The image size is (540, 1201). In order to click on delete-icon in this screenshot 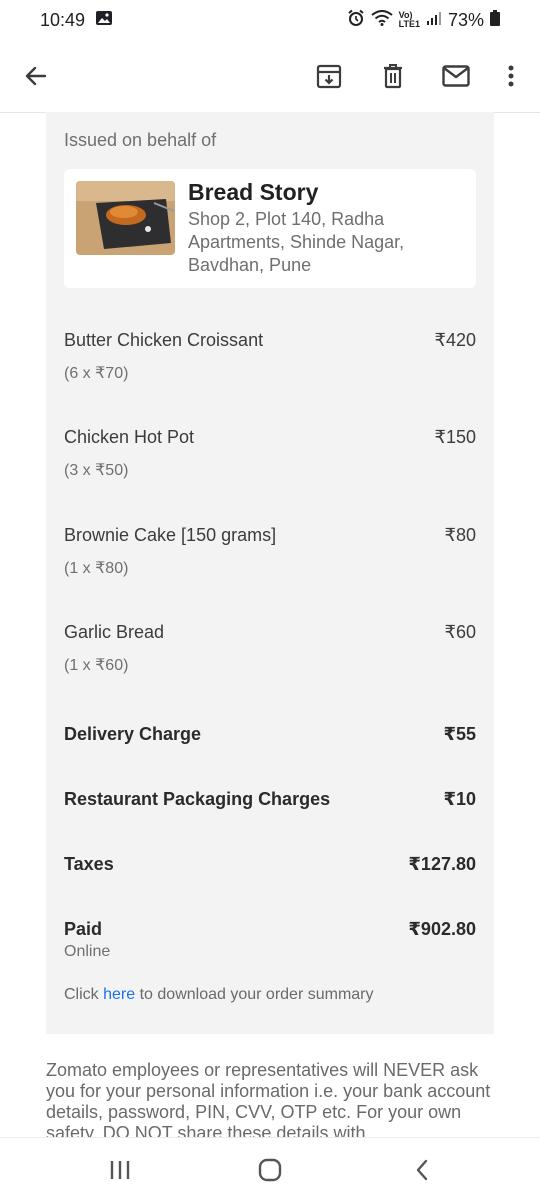, I will do `click(393, 76)`.